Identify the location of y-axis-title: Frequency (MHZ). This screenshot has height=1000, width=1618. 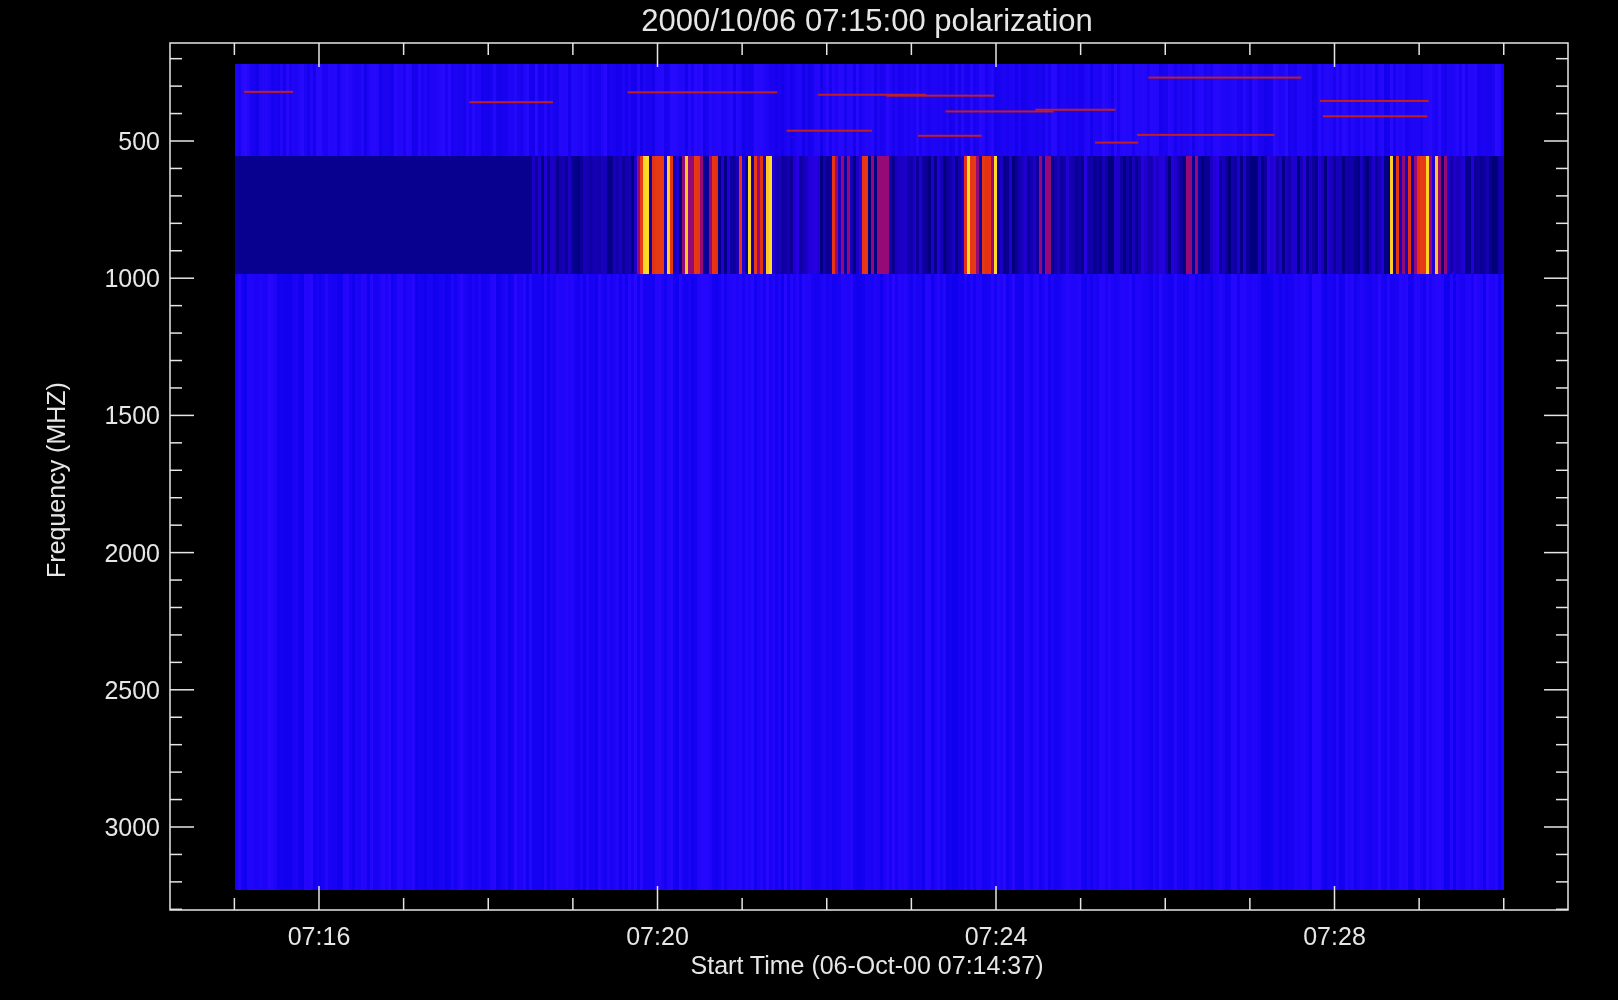
(56, 480).